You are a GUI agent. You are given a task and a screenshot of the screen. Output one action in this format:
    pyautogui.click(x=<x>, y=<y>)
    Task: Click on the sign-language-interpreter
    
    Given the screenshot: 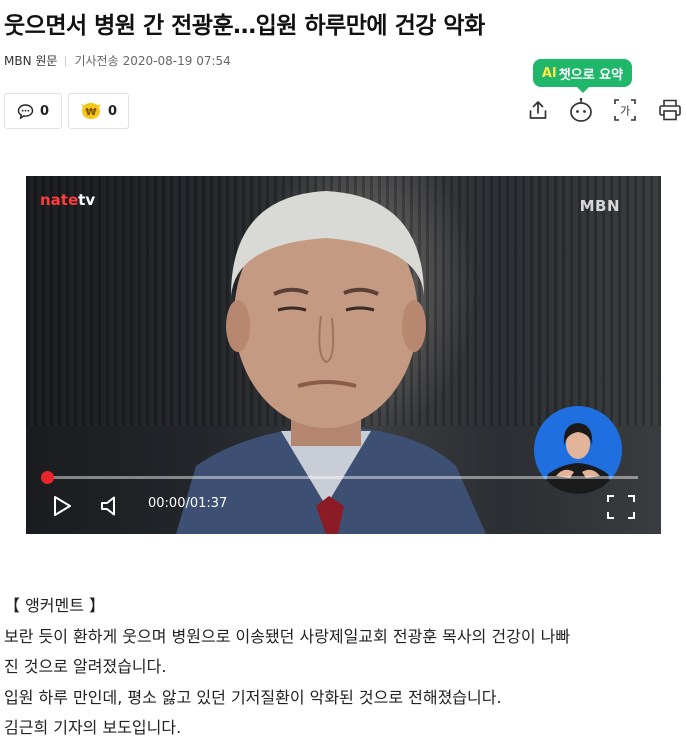 What is the action you would take?
    pyautogui.click(x=578, y=450)
    